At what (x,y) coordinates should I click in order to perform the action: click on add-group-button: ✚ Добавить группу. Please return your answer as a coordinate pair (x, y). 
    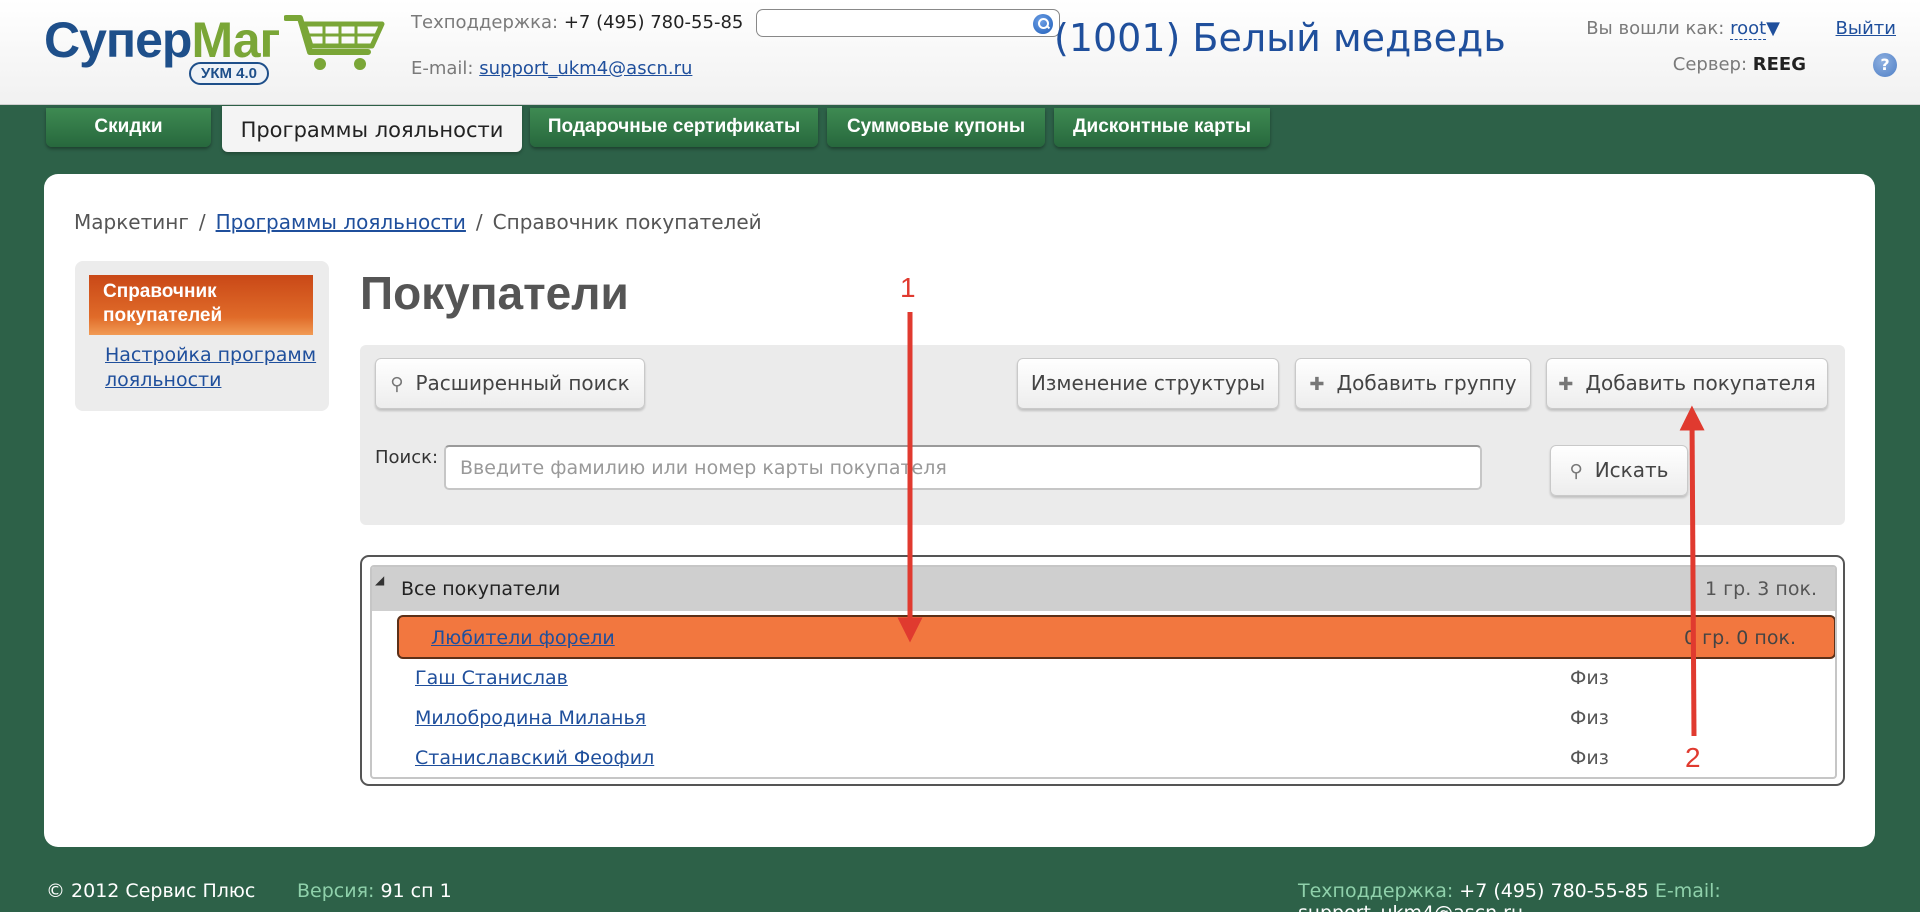
    Looking at the image, I should click on (1413, 383).